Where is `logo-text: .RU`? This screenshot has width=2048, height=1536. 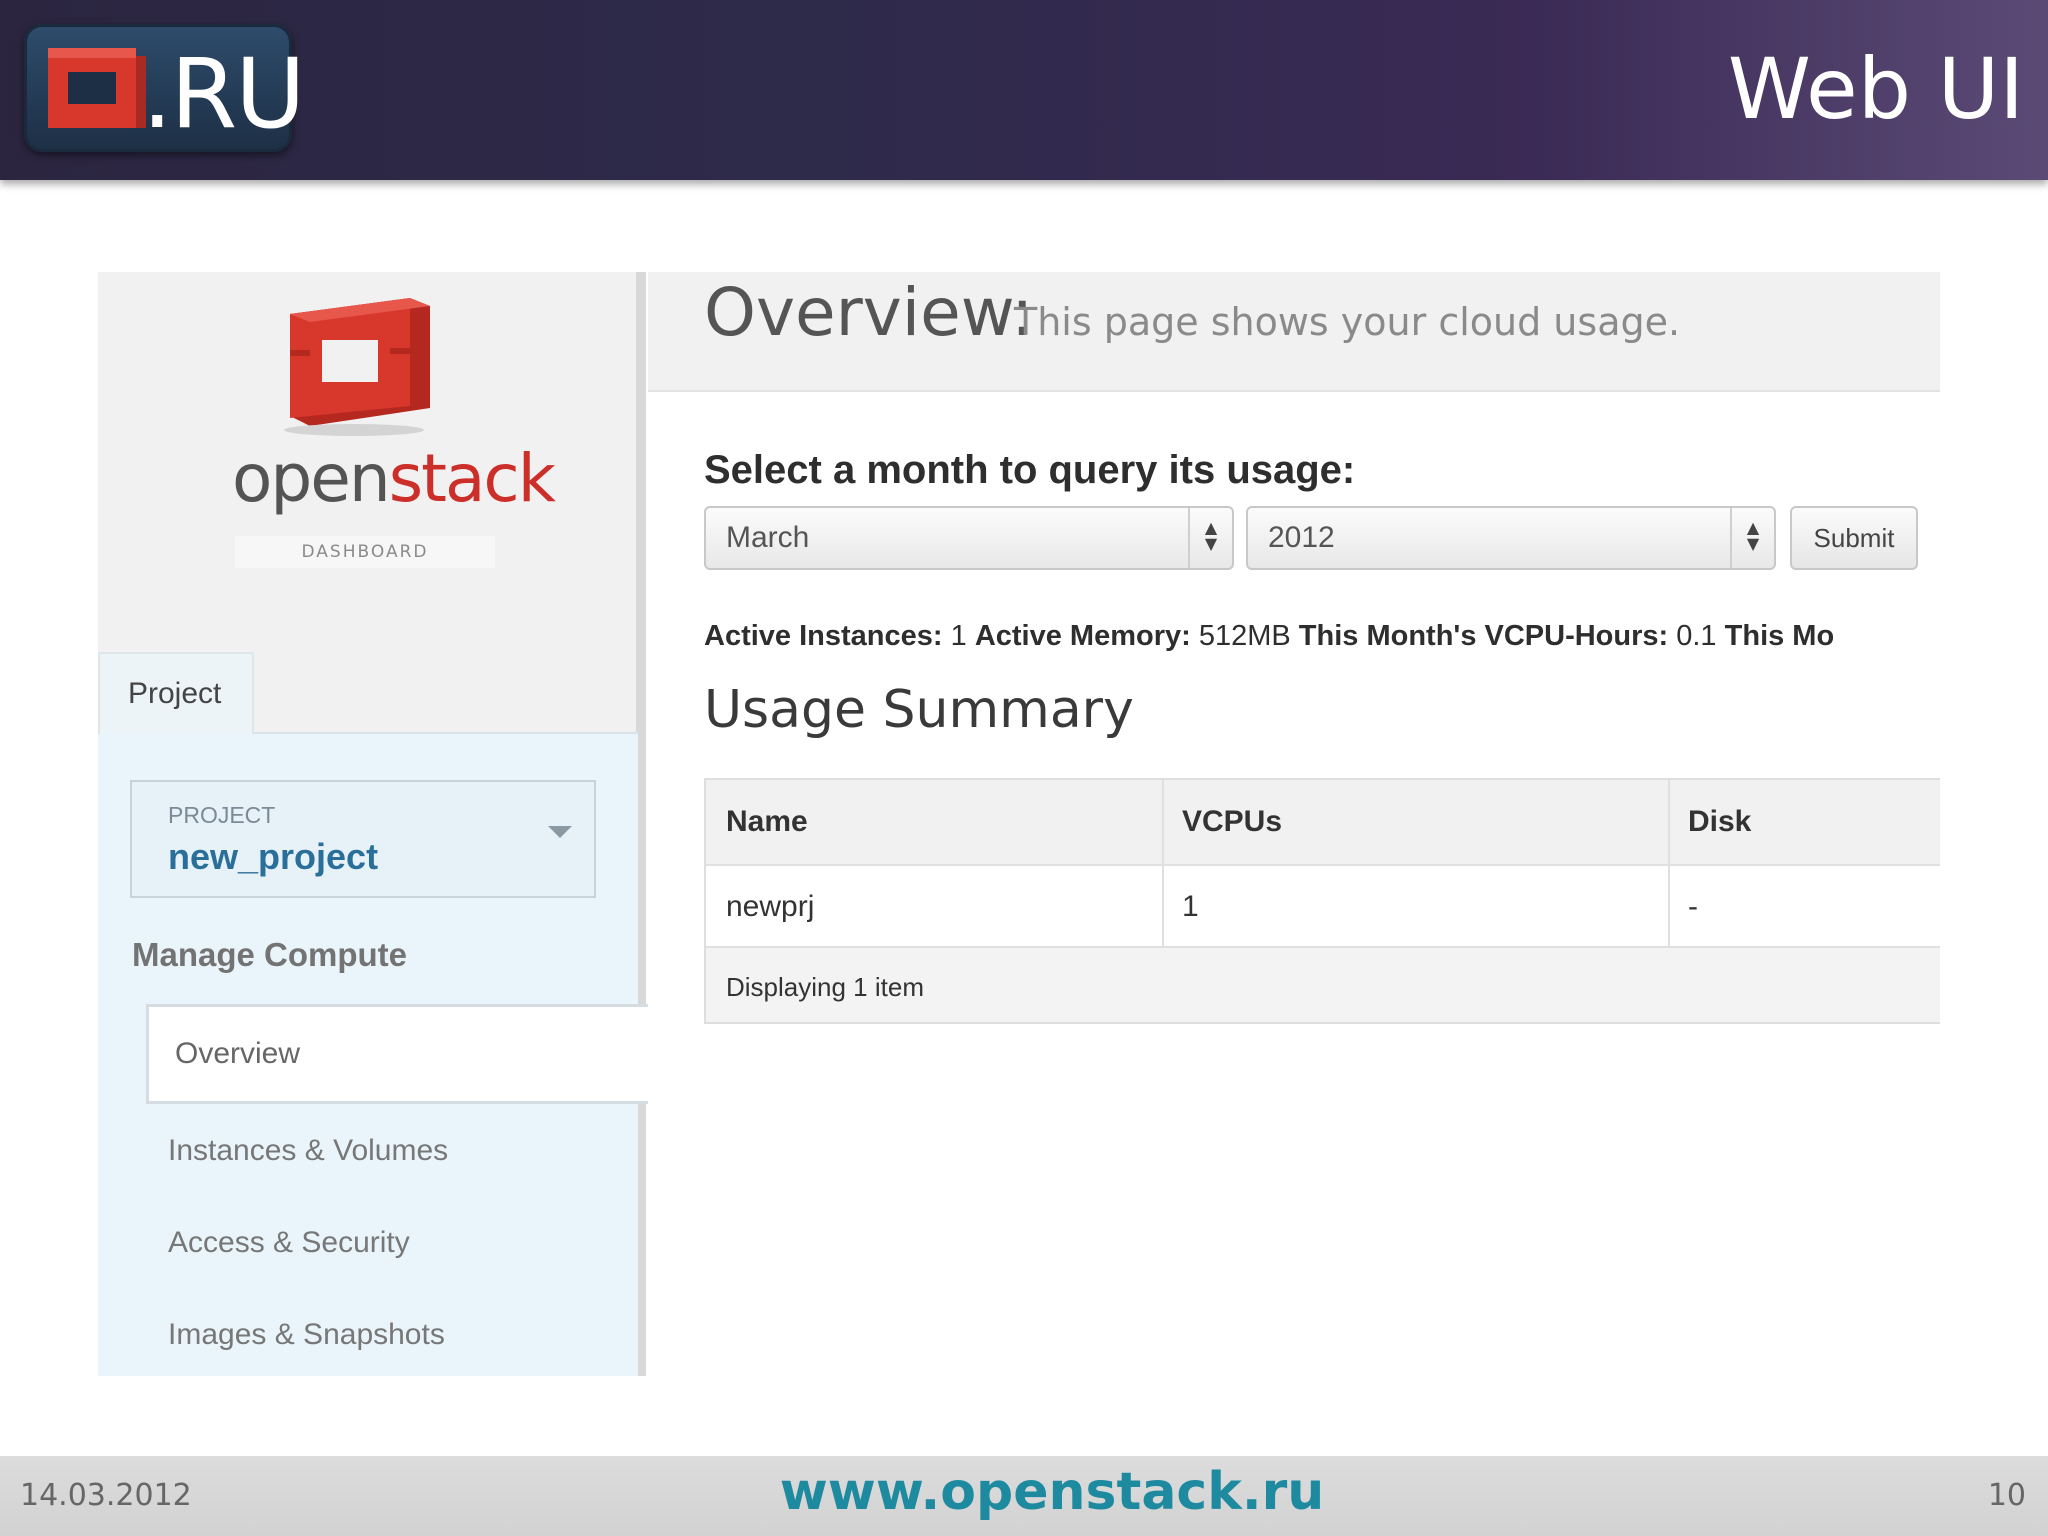 logo-text: .RU is located at coordinates (223, 94).